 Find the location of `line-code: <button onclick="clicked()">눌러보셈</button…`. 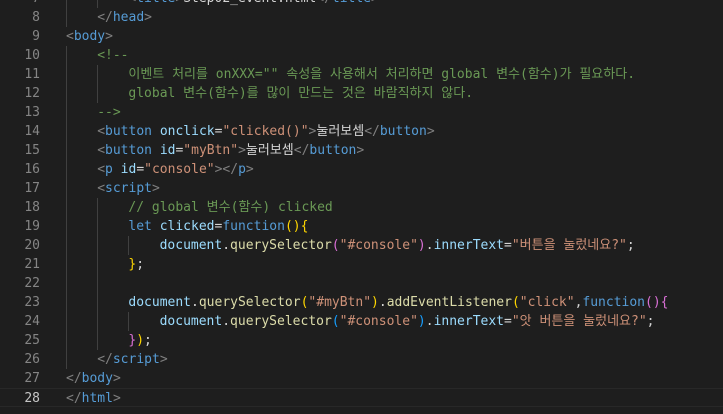

line-code: <button onclick="clicked()">눌러보셈</button… is located at coordinates (265, 131).